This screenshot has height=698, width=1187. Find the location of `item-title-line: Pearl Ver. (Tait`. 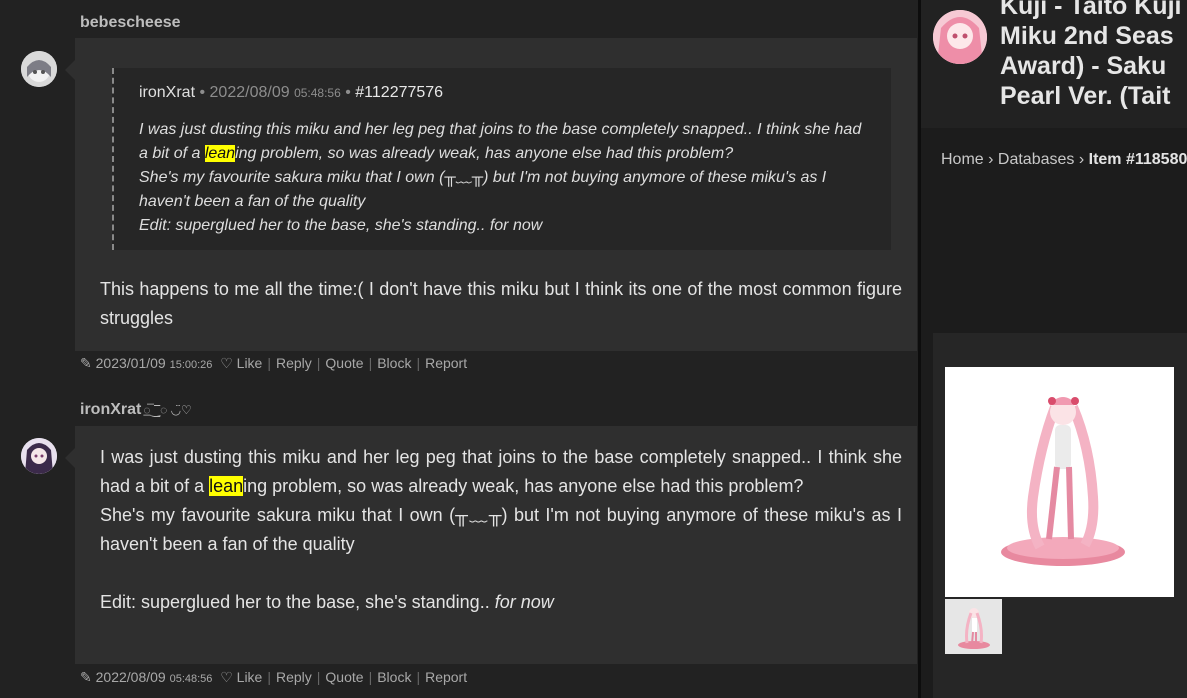

item-title-line: Pearl Ver. (Tait is located at coordinates (1085, 96).